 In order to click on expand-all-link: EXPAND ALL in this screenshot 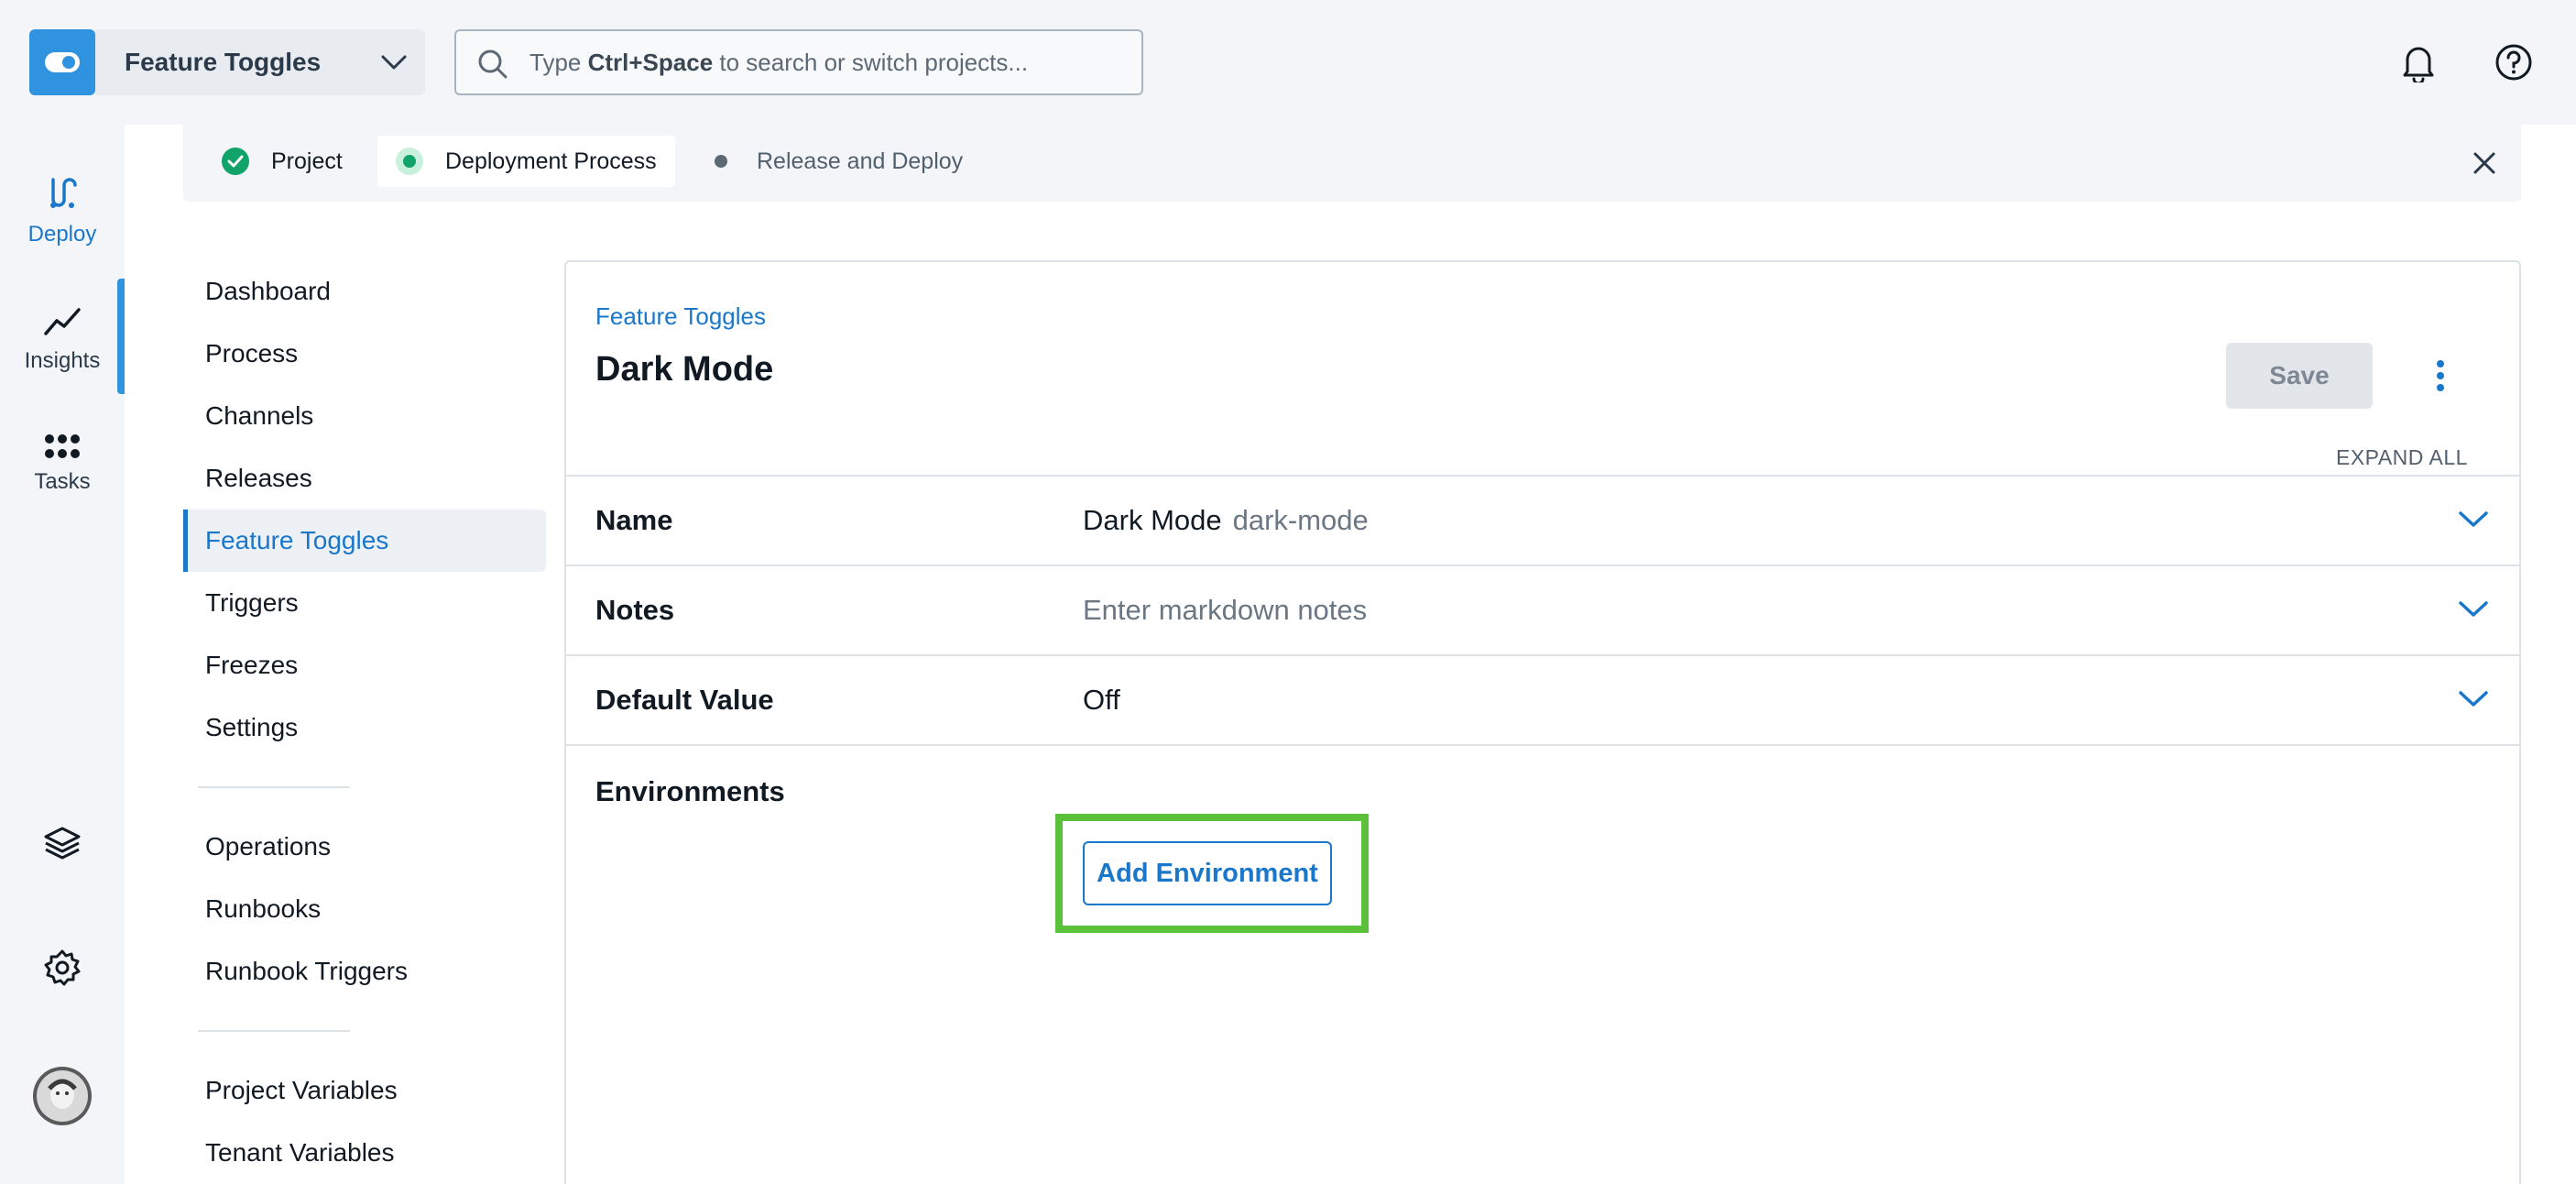, I will do `click(2402, 457)`.